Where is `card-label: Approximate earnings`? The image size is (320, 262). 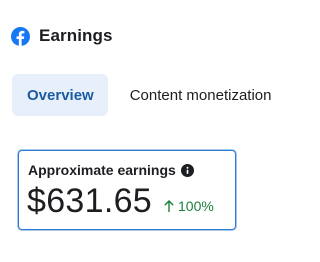 card-label: Approximate earnings is located at coordinates (102, 170).